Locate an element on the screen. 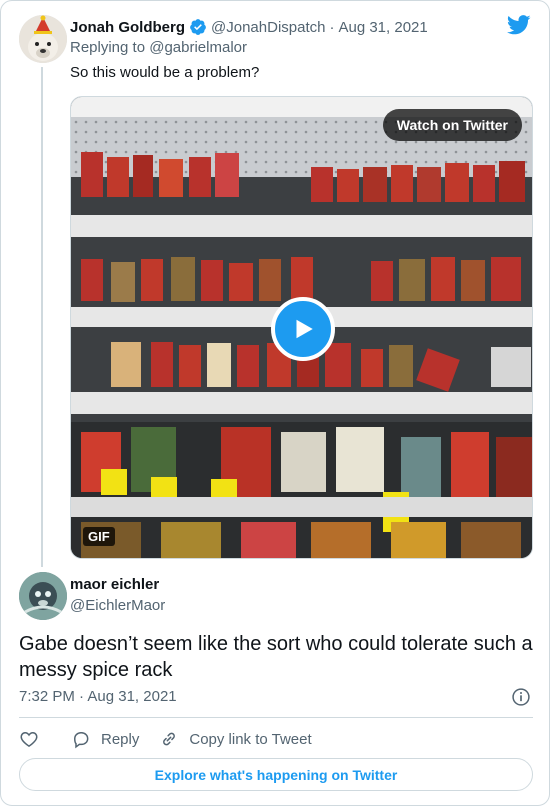 This screenshot has height=806, width=550. reply-bubble-icon is located at coordinates (81, 740).